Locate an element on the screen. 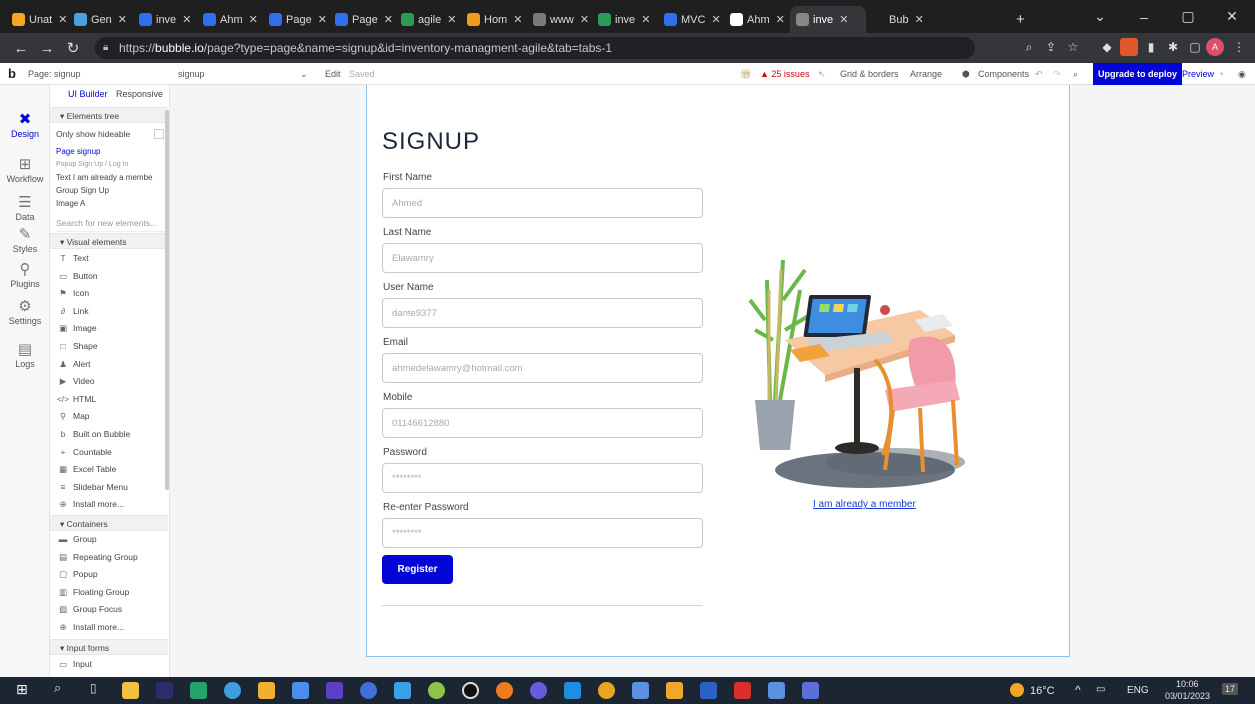 This screenshot has height=704, width=1255. rail-item-workflow: ⊞ Workflow is located at coordinates (25, 169).